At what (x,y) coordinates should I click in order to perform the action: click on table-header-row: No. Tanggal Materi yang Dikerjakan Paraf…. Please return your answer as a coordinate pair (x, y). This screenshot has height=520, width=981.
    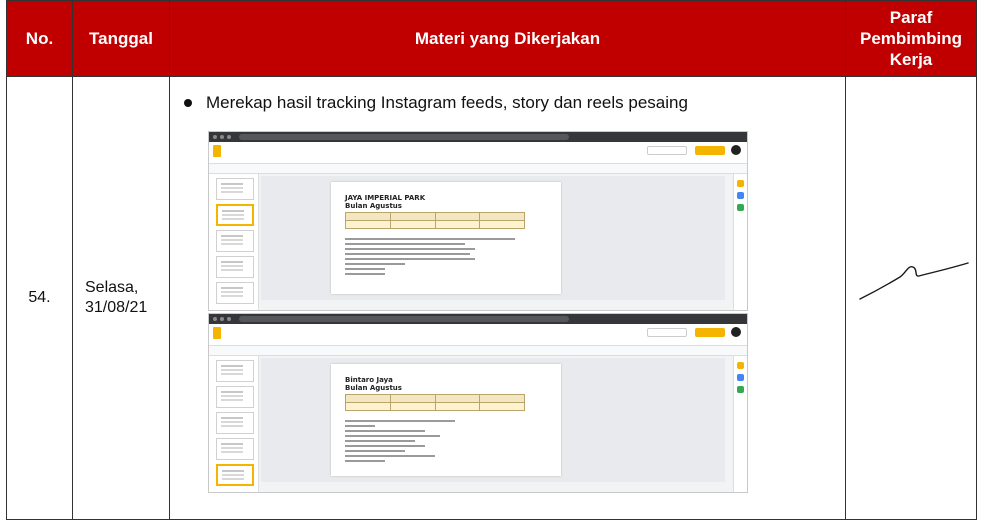
    Looking at the image, I should click on (491, 38).